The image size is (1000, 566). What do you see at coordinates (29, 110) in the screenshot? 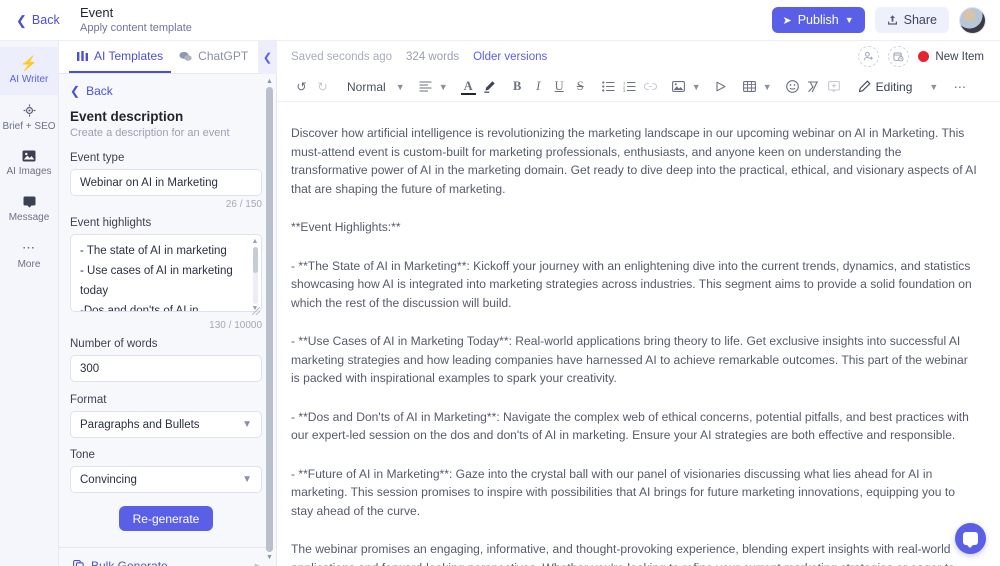
I see `target-icon` at bounding box center [29, 110].